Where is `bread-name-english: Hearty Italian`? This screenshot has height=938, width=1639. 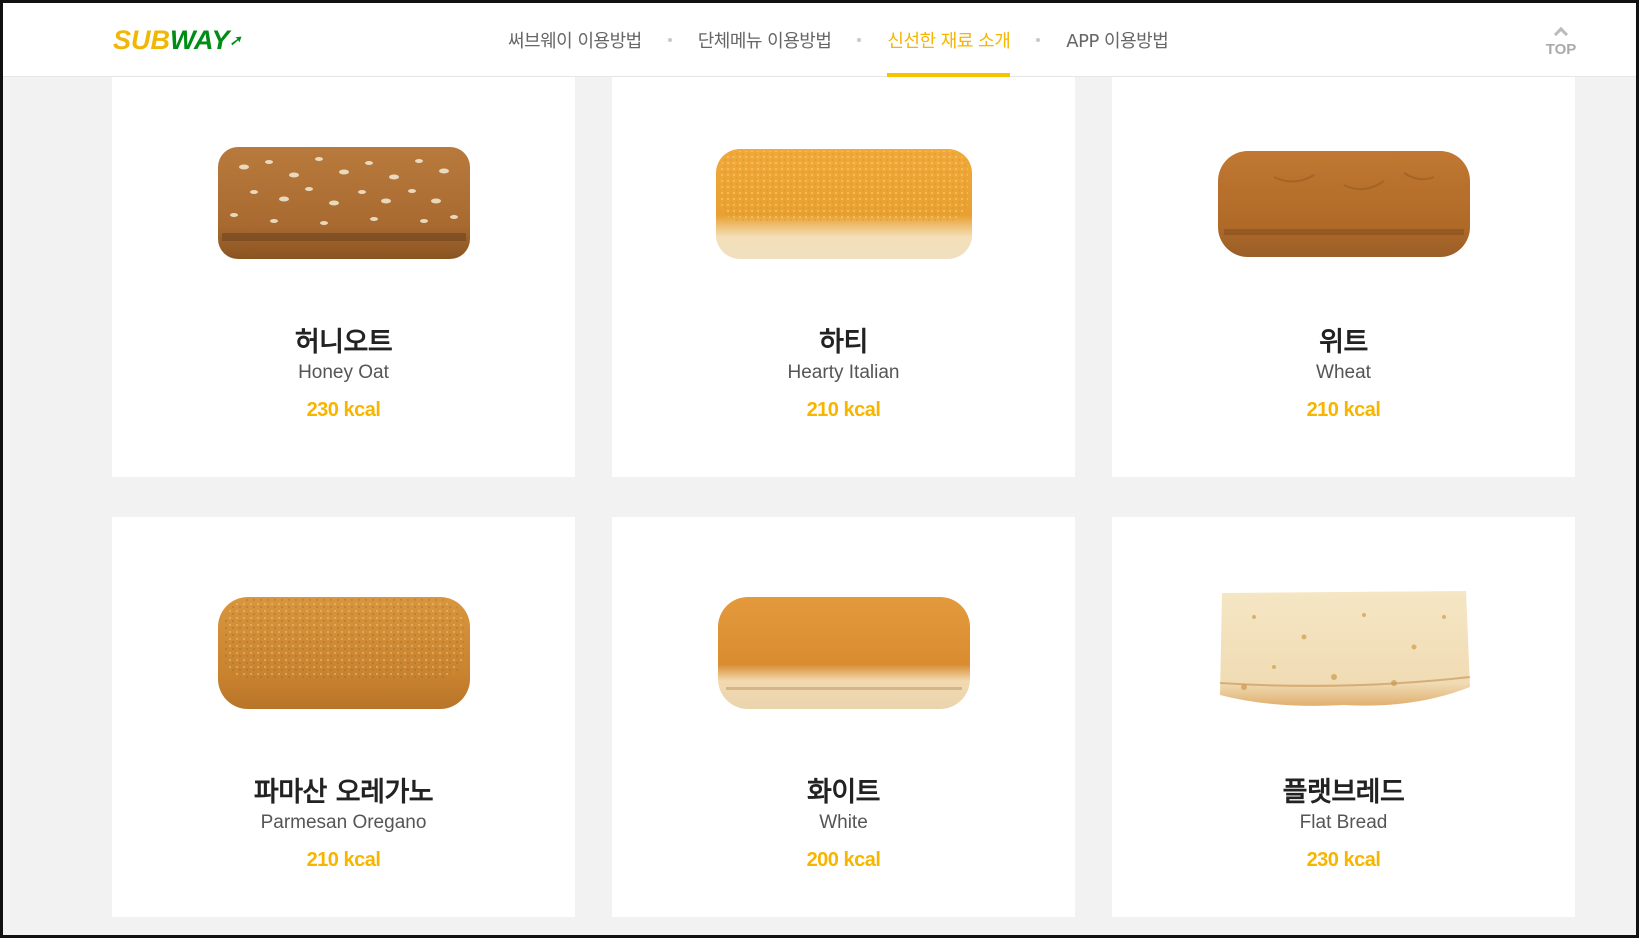
bread-name-english: Hearty Italian is located at coordinates (843, 372).